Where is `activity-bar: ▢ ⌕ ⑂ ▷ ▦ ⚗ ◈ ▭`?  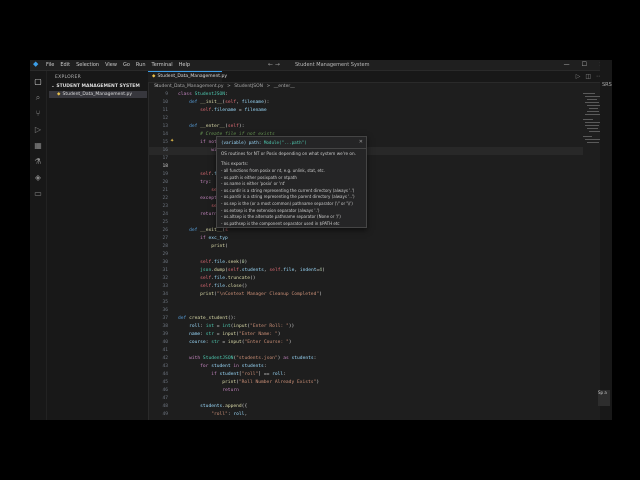 activity-bar: ▢ ⌕ ⑂ ▷ ▦ ⚗ ◈ ▭ is located at coordinates (38, 245).